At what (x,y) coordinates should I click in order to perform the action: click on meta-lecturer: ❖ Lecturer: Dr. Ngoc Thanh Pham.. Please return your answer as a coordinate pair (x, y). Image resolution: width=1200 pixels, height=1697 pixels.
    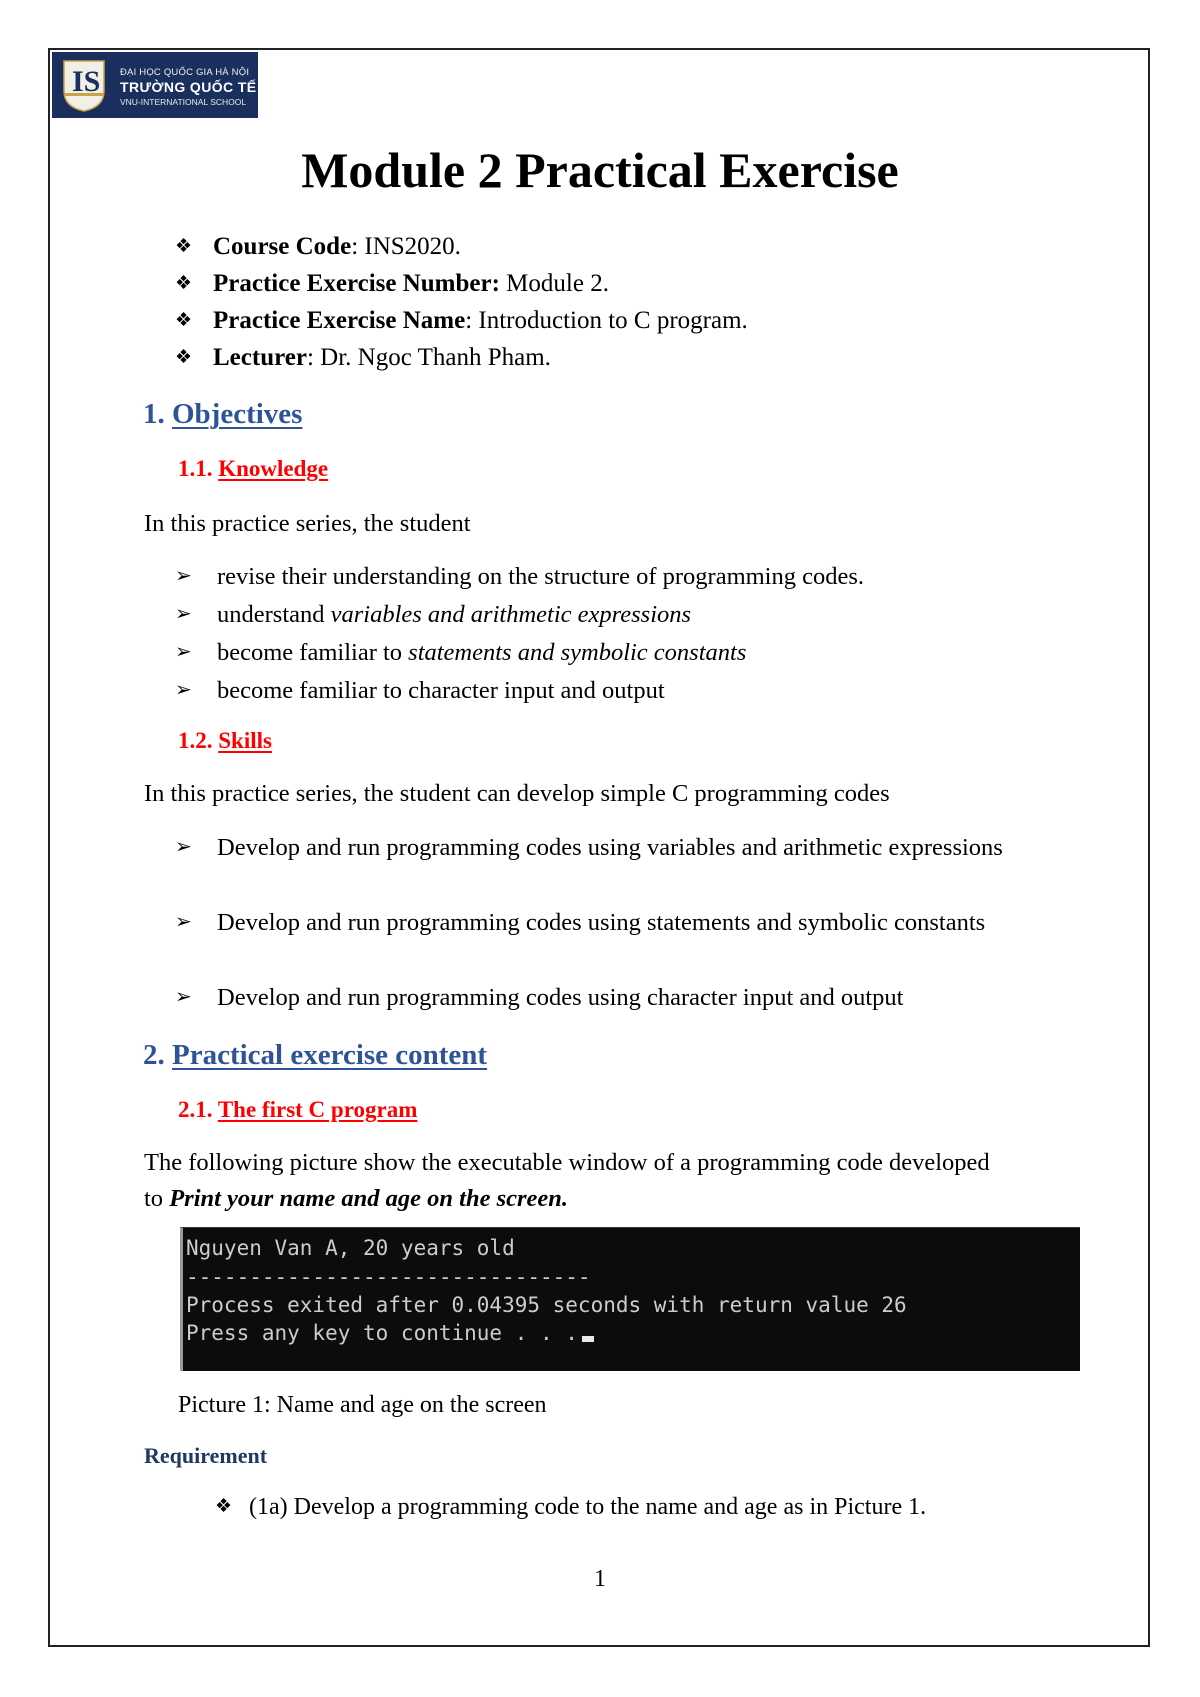
    Looking at the image, I should click on (363, 358).